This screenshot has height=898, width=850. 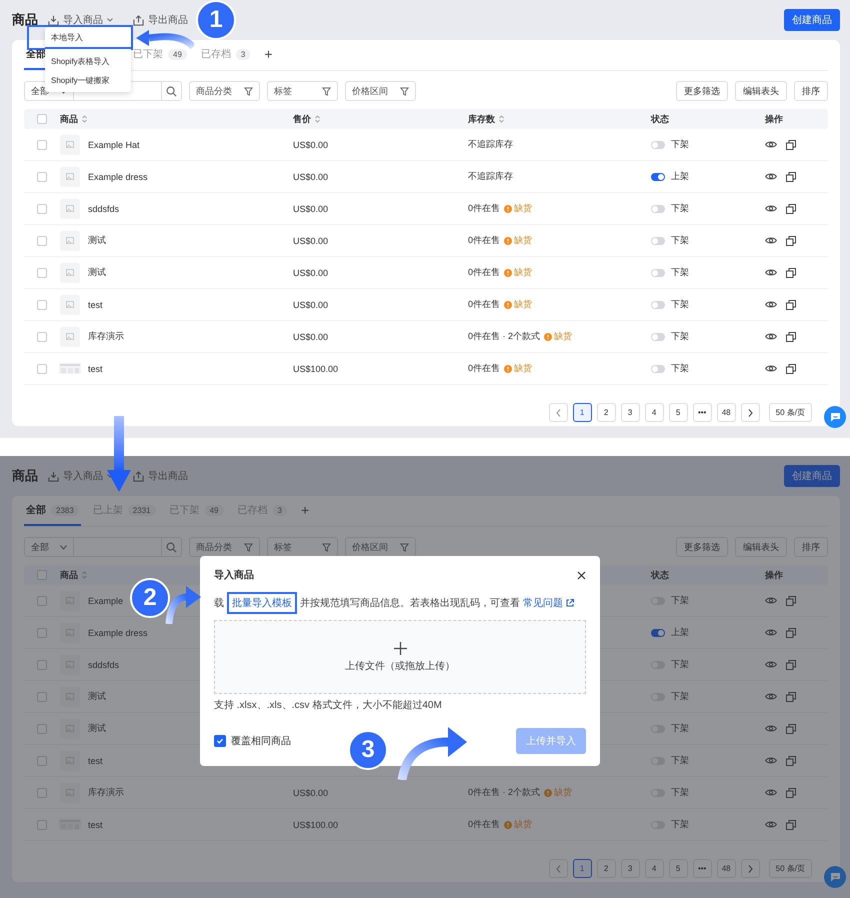 What do you see at coordinates (328, 705) in the screenshot?
I see `format-hint: 支持 .xlsx、.xls、.csv 格式文件，大小不能超过40M` at bounding box center [328, 705].